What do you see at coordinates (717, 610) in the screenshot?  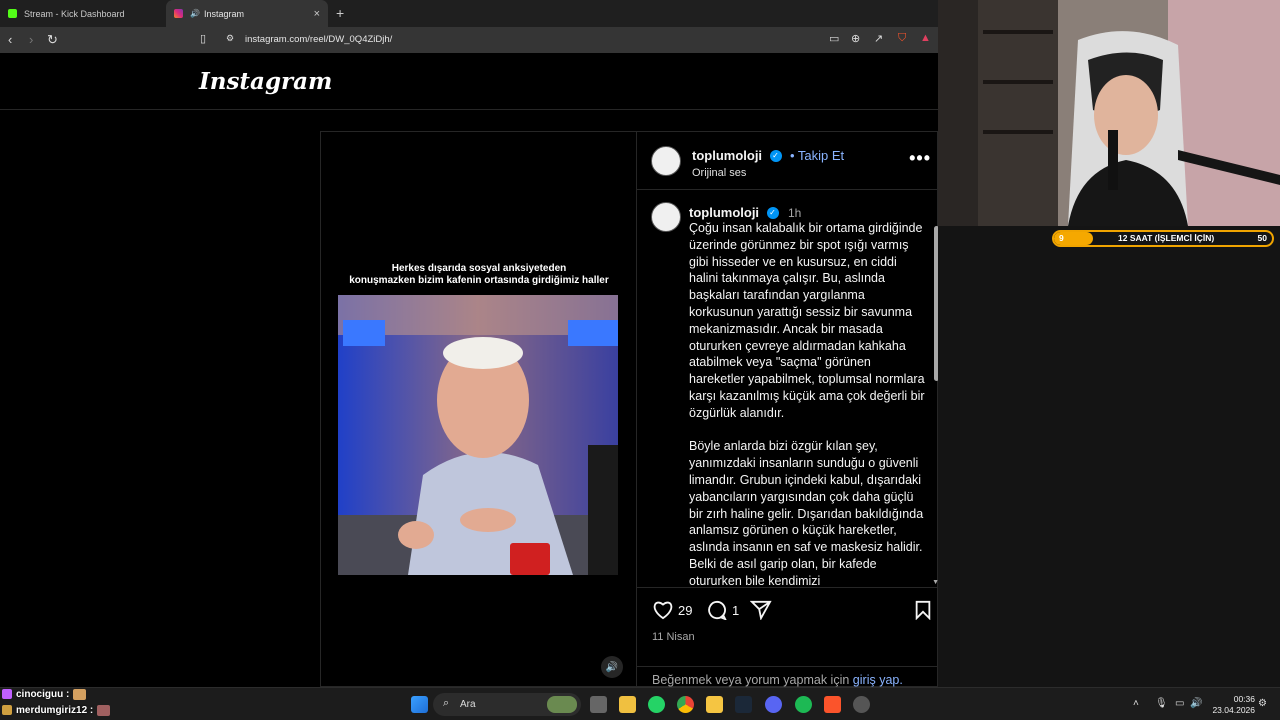 I see `comment-icon` at bounding box center [717, 610].